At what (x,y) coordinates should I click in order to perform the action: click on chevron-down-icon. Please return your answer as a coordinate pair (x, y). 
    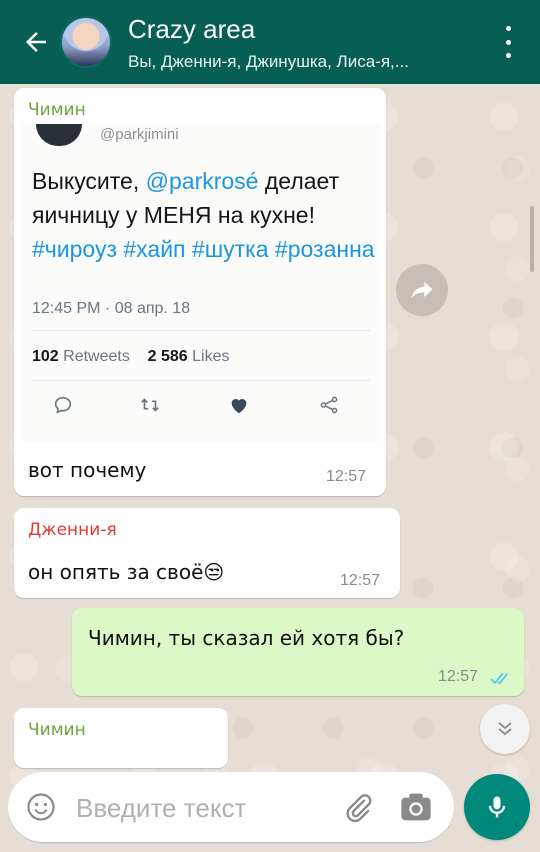
    Looking at the image, I should click on (505, 729).